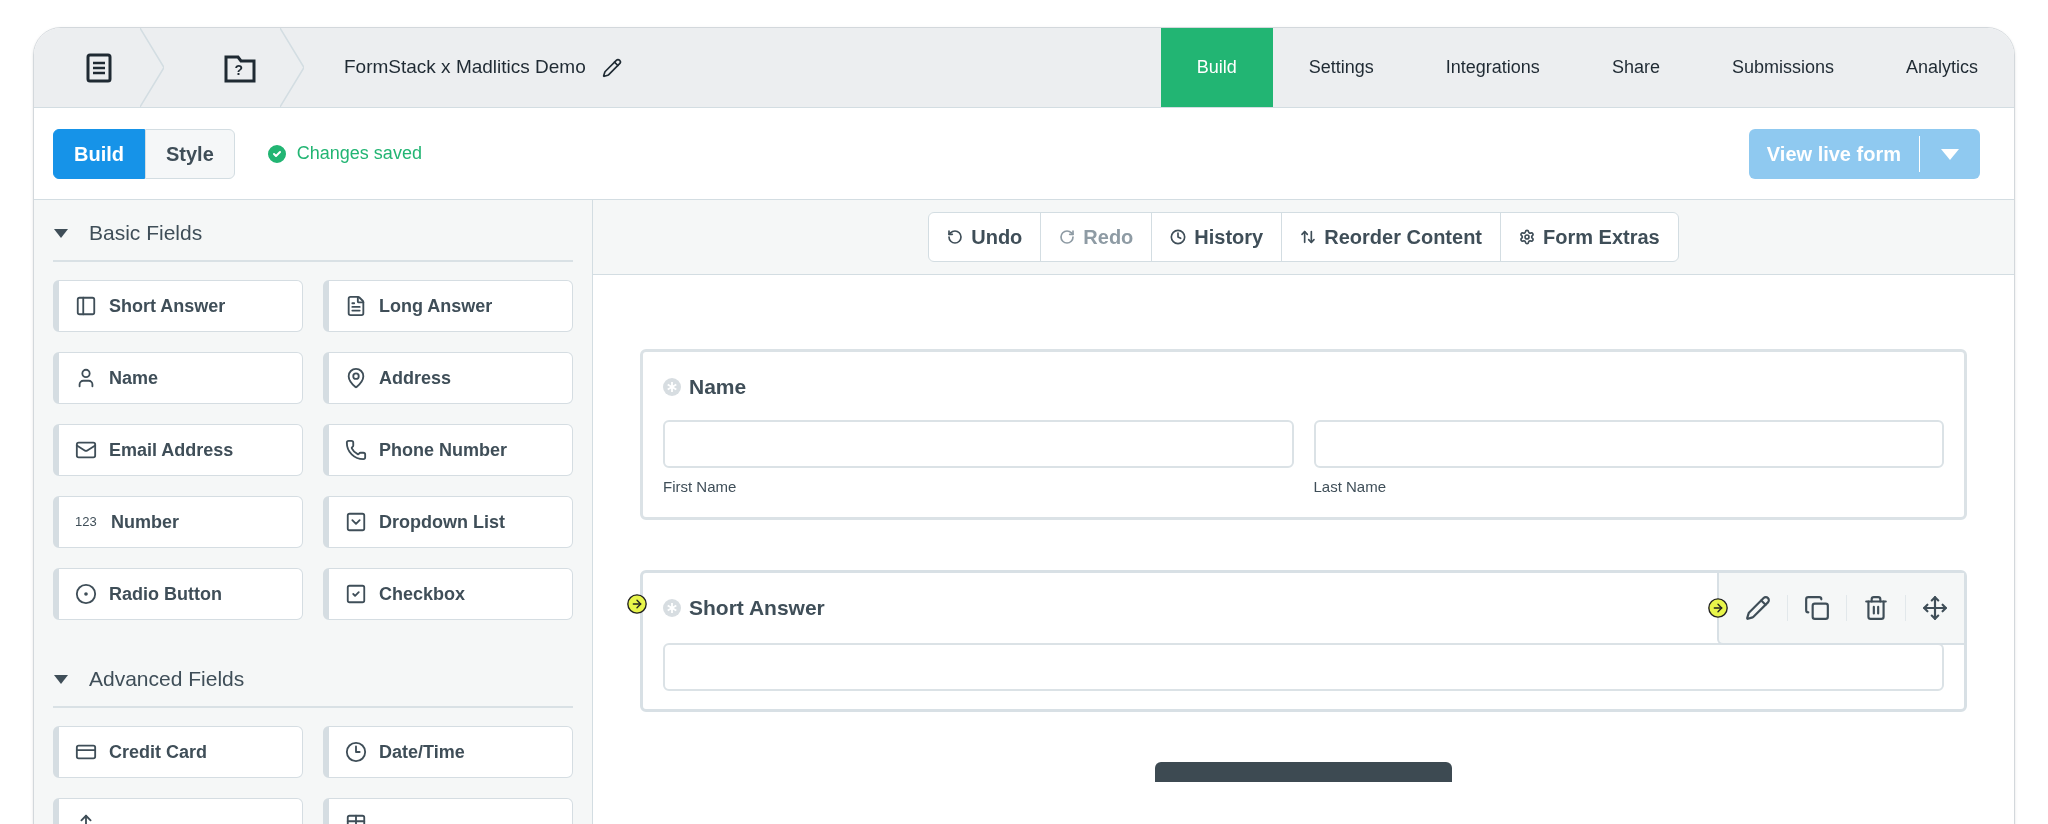  What do you see at coordinates (356, 306) in the screenshot?
I see `long-answer-icon` at bounding box center [356, 306].